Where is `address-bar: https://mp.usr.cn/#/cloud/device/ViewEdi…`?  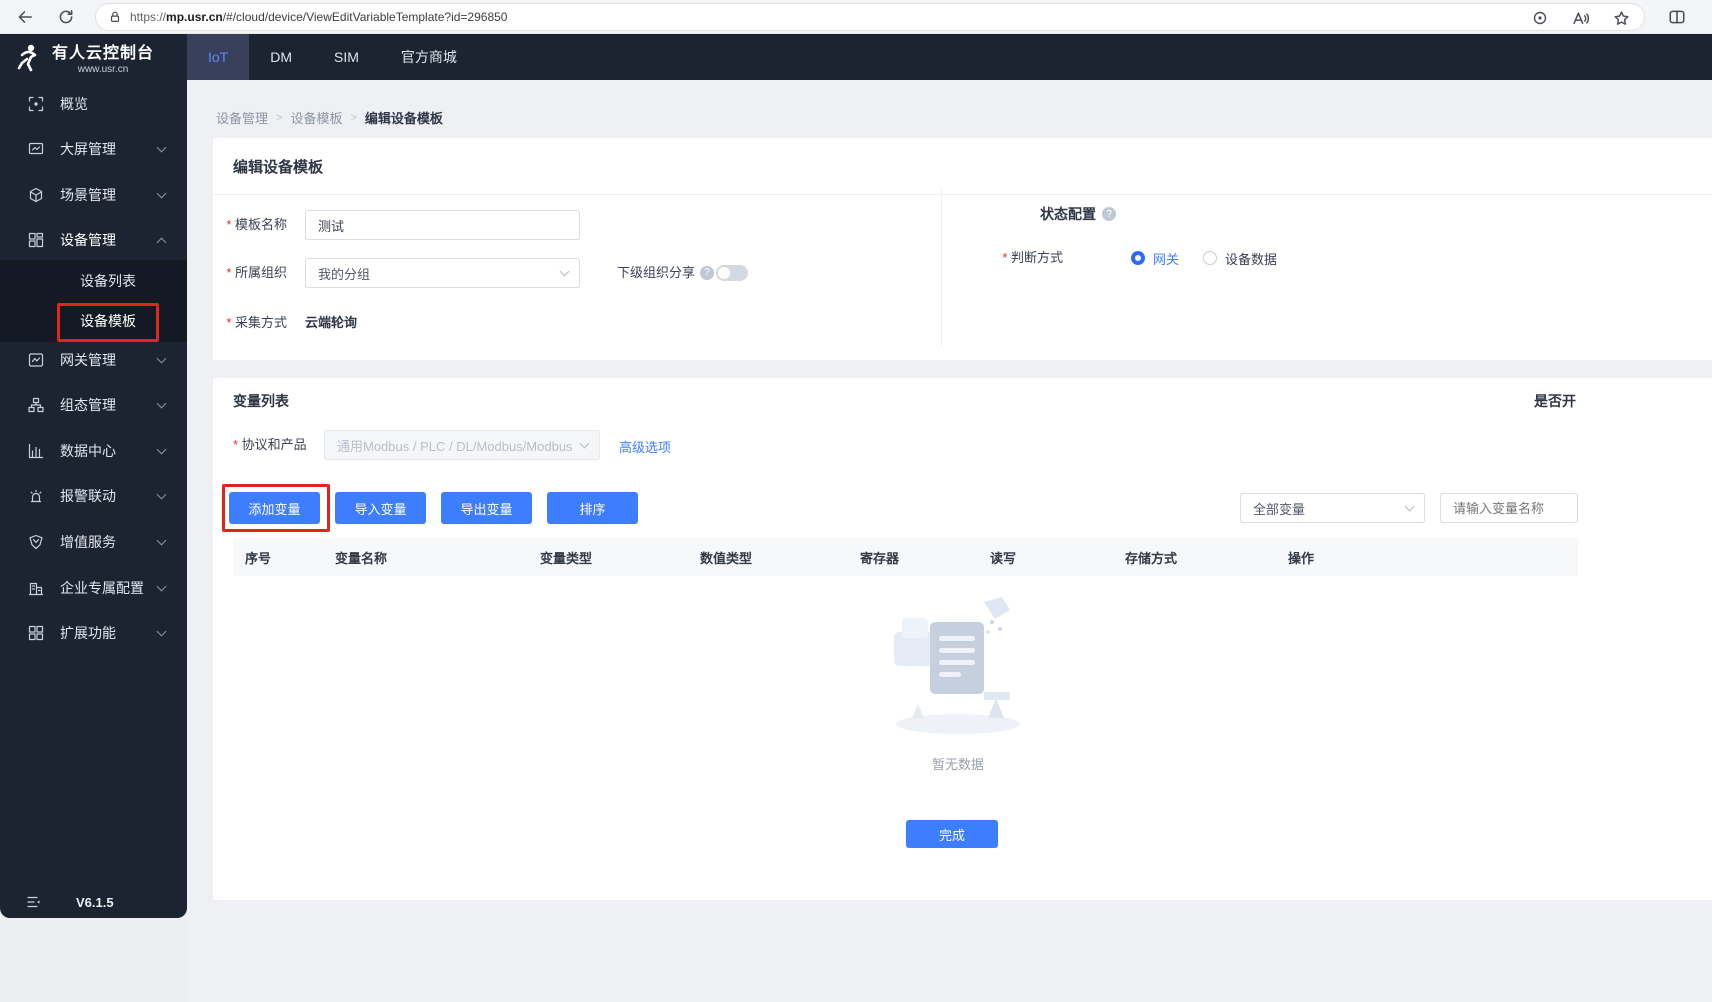 address-bar: https://mp.usr.cn/#/cloud/device/ViewEdi… is located at coordinates (870, 17).